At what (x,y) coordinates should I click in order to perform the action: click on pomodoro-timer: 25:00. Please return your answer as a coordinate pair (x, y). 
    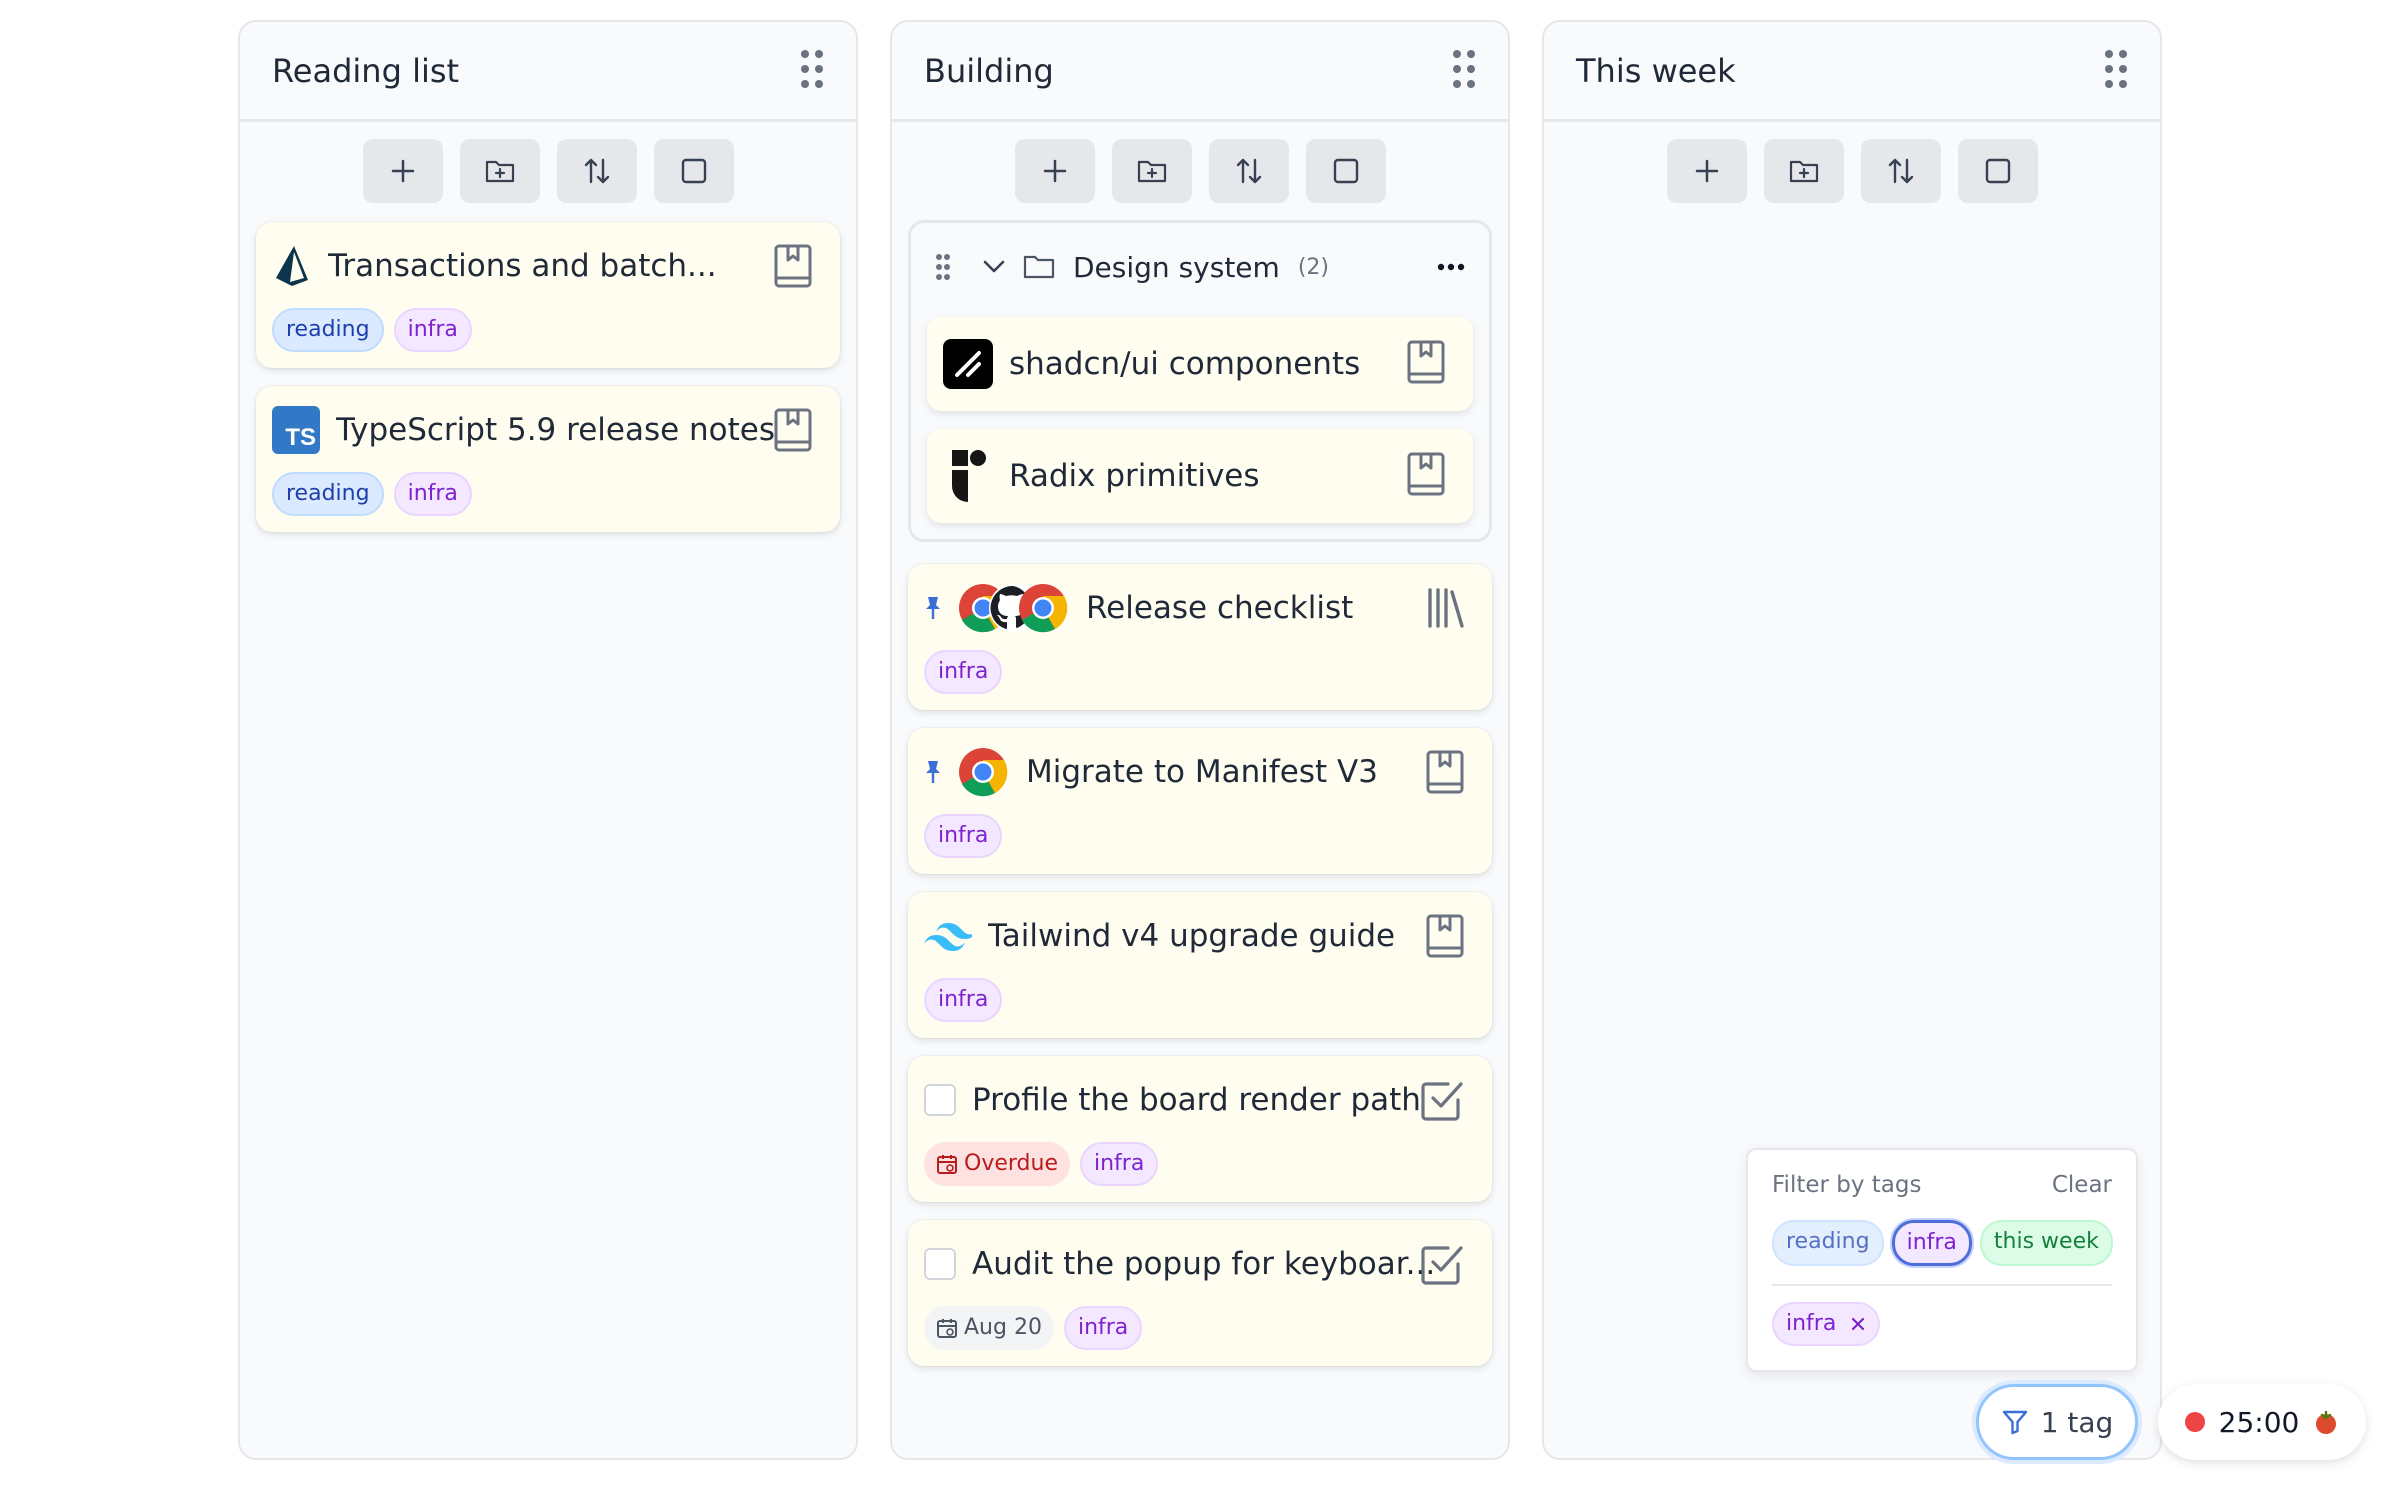
    Looking at the image, I should click on (2262, 1422).